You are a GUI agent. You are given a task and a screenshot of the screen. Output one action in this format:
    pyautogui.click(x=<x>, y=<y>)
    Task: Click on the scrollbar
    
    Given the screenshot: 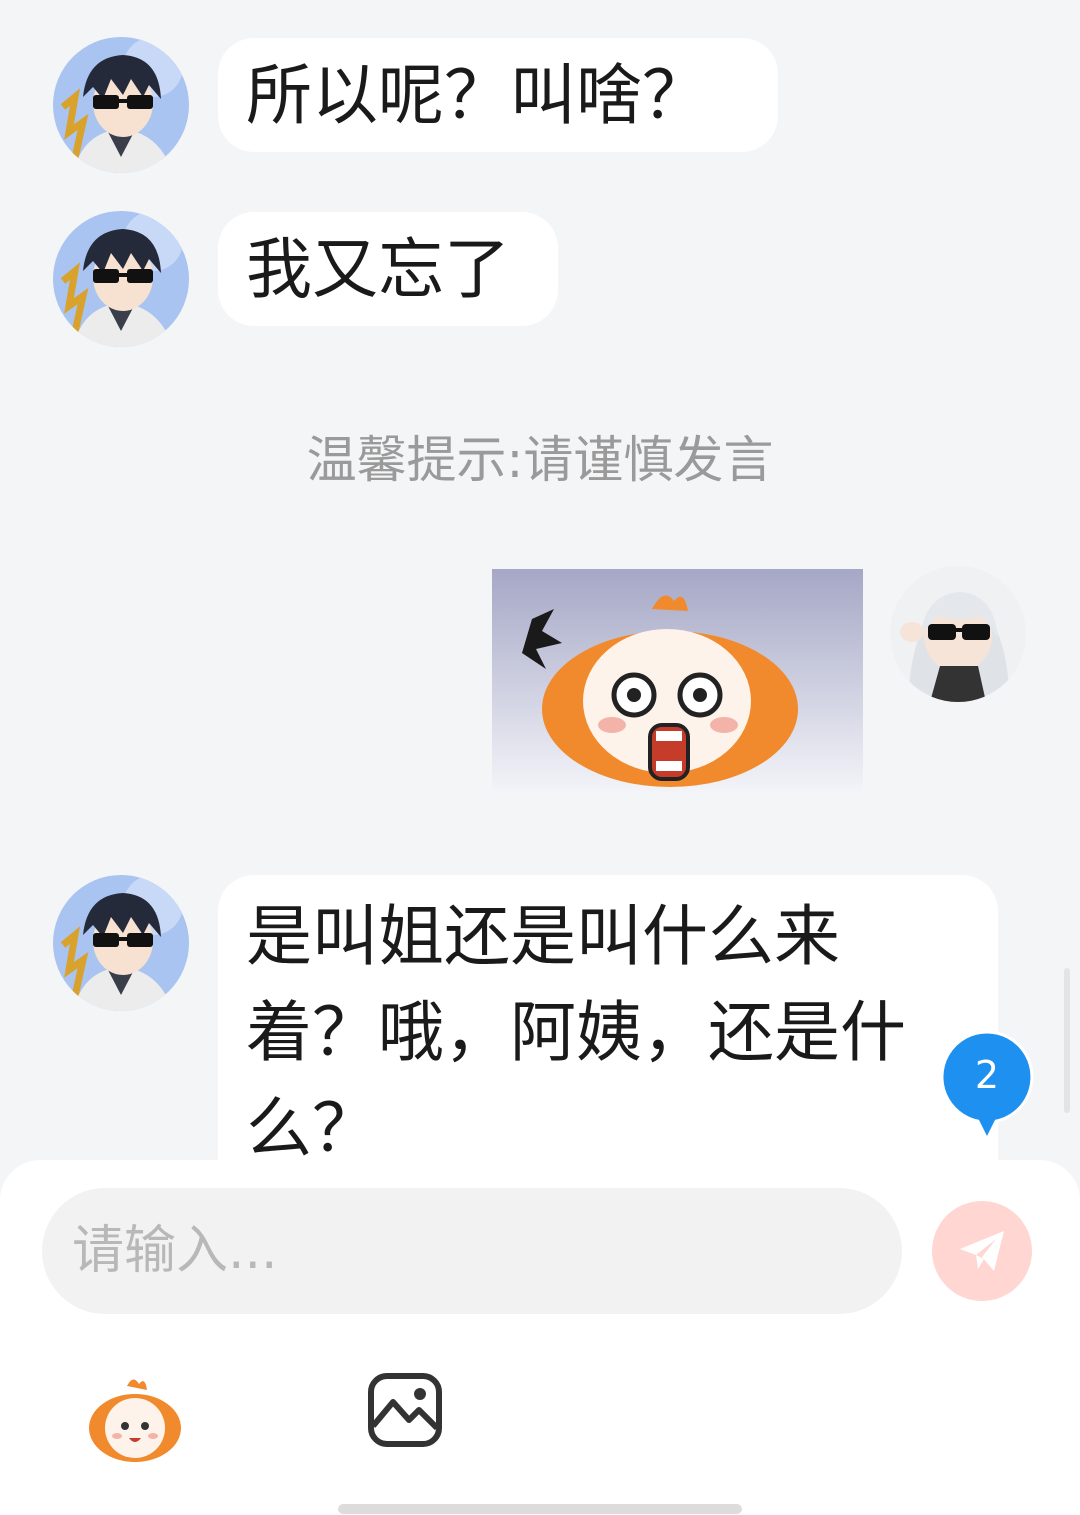 What is the action you would take?
    pyautogui.click(x=1067, y=1040)
    